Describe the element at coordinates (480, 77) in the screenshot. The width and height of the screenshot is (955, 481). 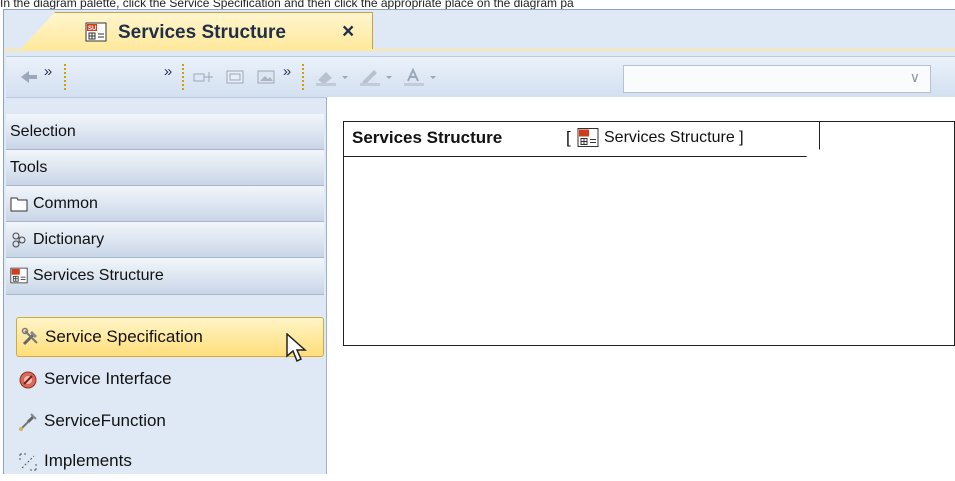
I see `diagram-toolbar: » » » ∨` at that location.